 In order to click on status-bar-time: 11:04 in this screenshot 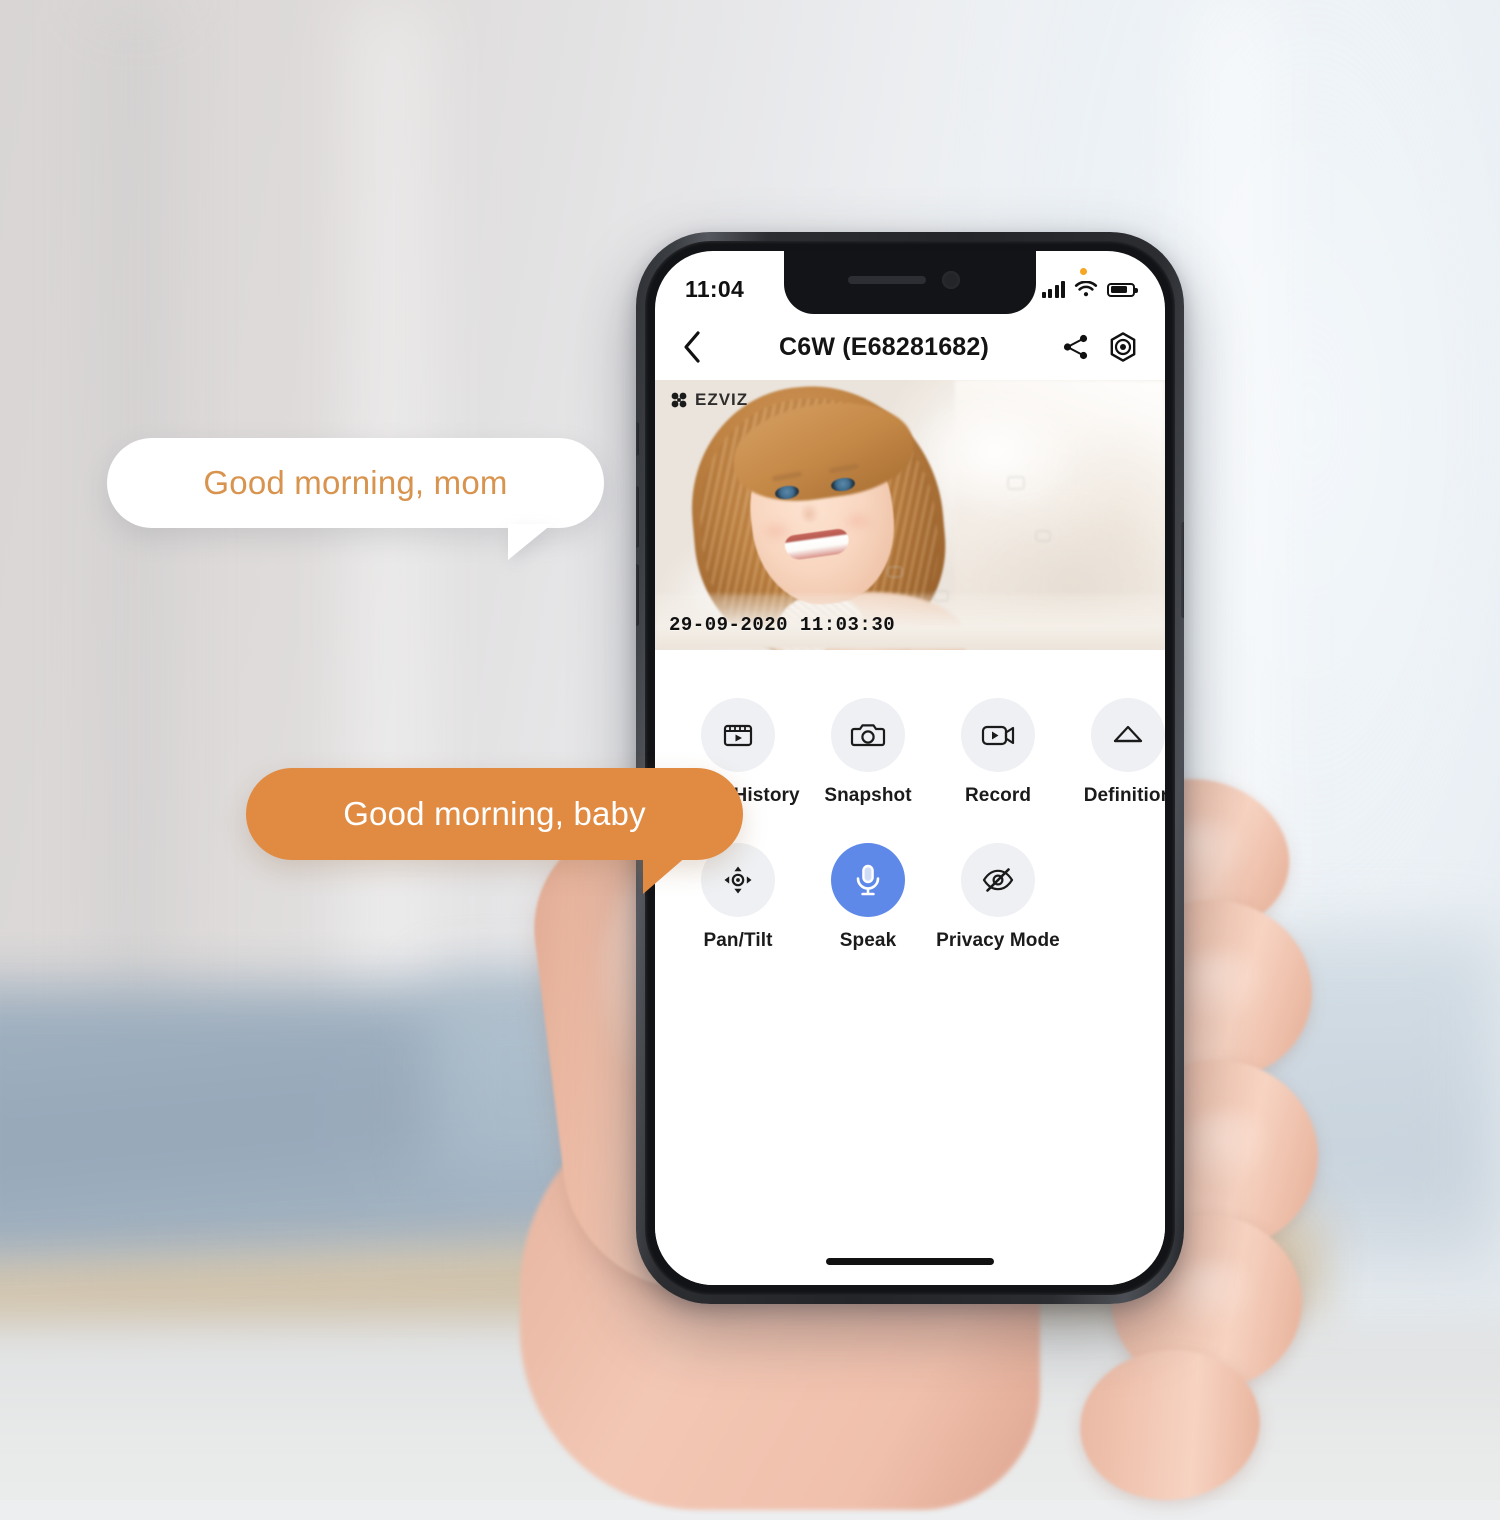, I will do `click(715, 289)`.